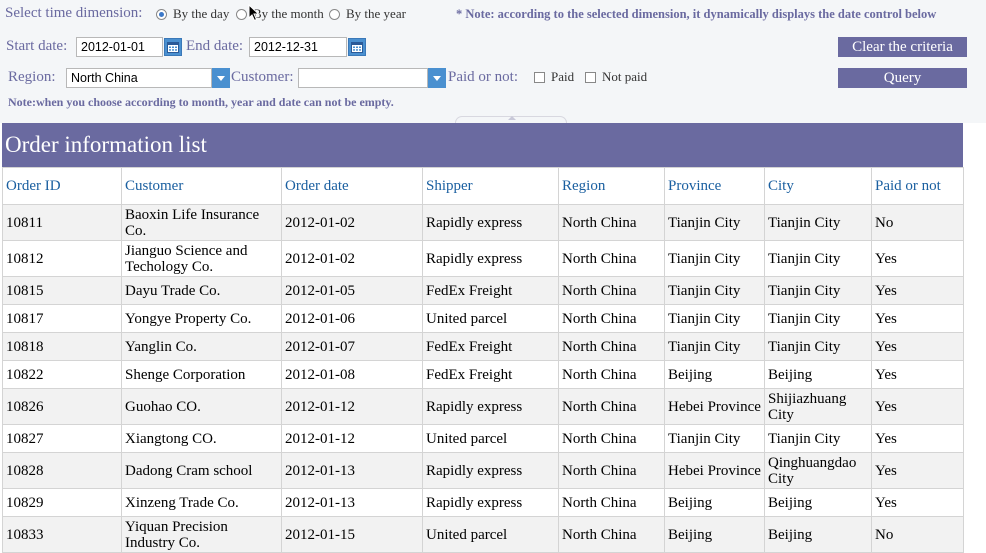 The image size is (986, 553). I want to click on query-button: Query, so click(902, 78).